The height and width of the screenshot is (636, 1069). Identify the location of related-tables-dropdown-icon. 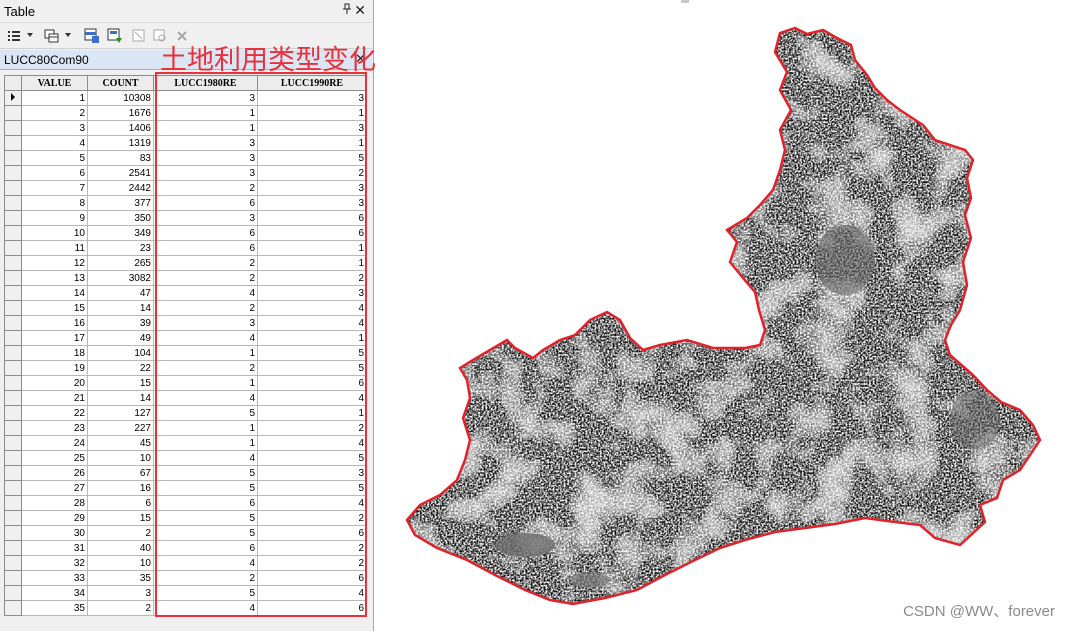
(68, 35).